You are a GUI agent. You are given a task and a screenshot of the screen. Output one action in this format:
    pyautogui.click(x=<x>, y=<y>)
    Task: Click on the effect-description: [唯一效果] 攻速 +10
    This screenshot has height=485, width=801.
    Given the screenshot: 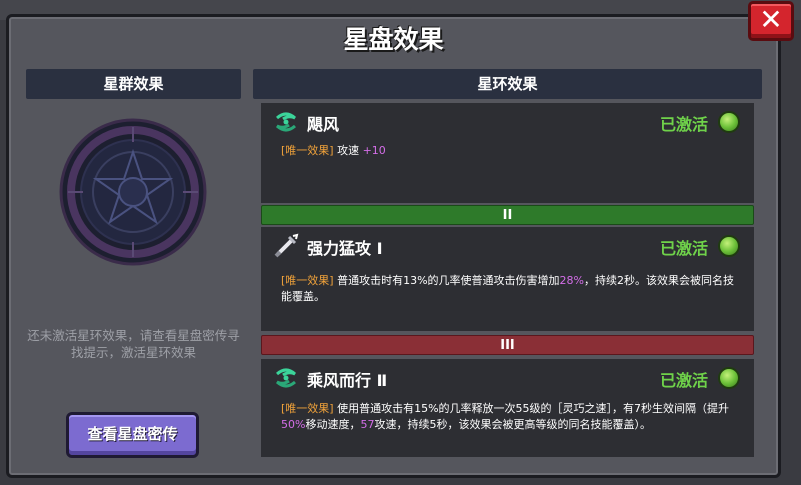 What is the action you would take?
    pyautogui.click(x=507, y=151)
    